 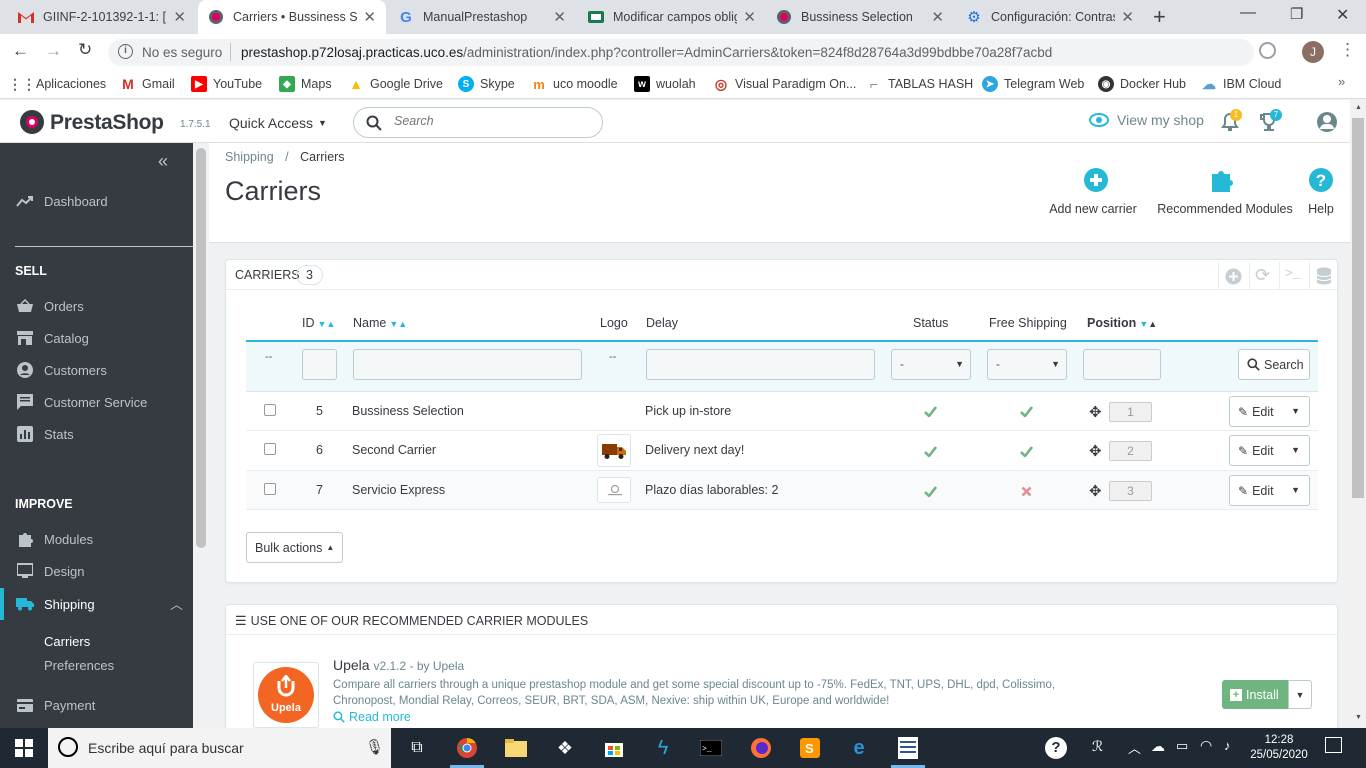 What do you see at coordinates (147, 84) in the screenshot?
I see `bookmark-gmail: M Gmail` at bounding box center [147, 84].